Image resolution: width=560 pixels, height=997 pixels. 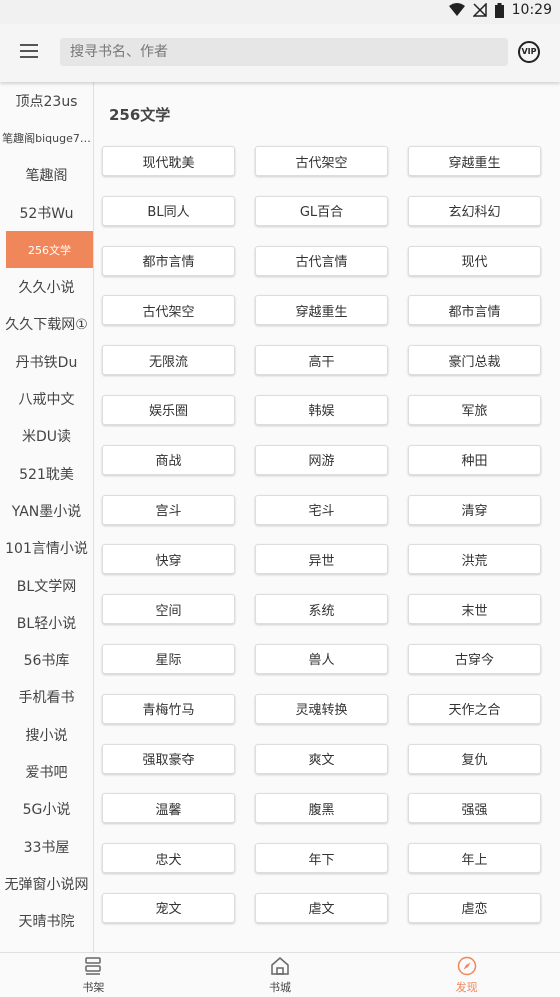 What do you see at coordinates (280, 987) in the screenshot?
I see `nav-bookstore-label: 书城` at bounding box center [280, 987].